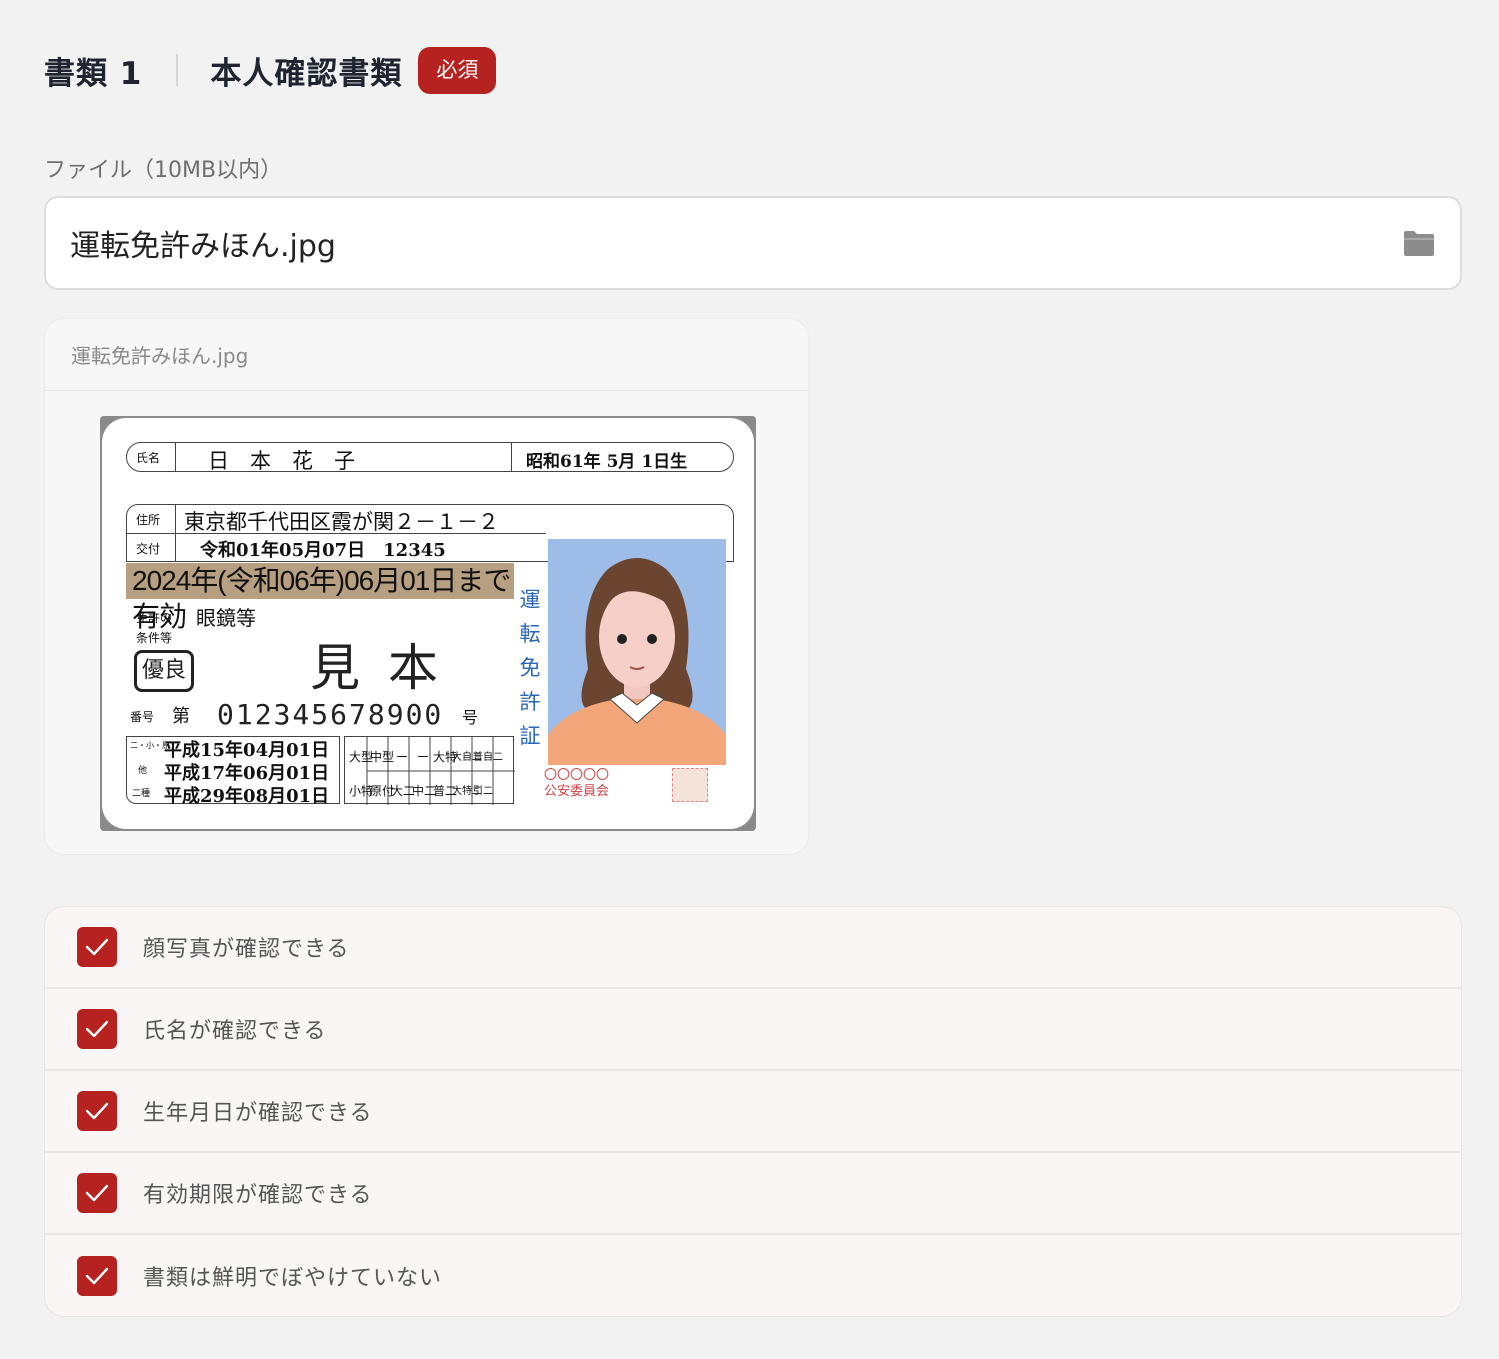 This screenshot has width=1499, height=1359. I want to click on doc-number: 書類 1, so click(93, 73).